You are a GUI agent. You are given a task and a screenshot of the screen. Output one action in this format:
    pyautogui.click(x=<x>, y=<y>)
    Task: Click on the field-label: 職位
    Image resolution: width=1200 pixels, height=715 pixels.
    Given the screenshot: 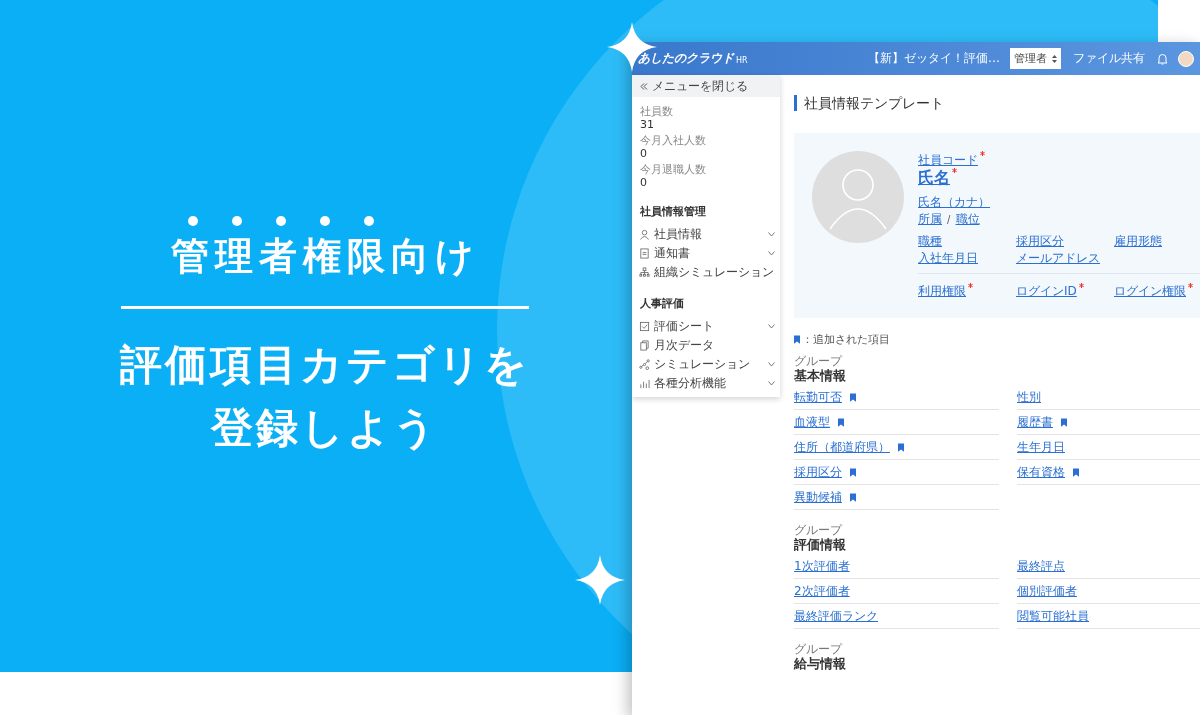 What is the action you would take?
    pyautogui.click(x=967, y=219)
    